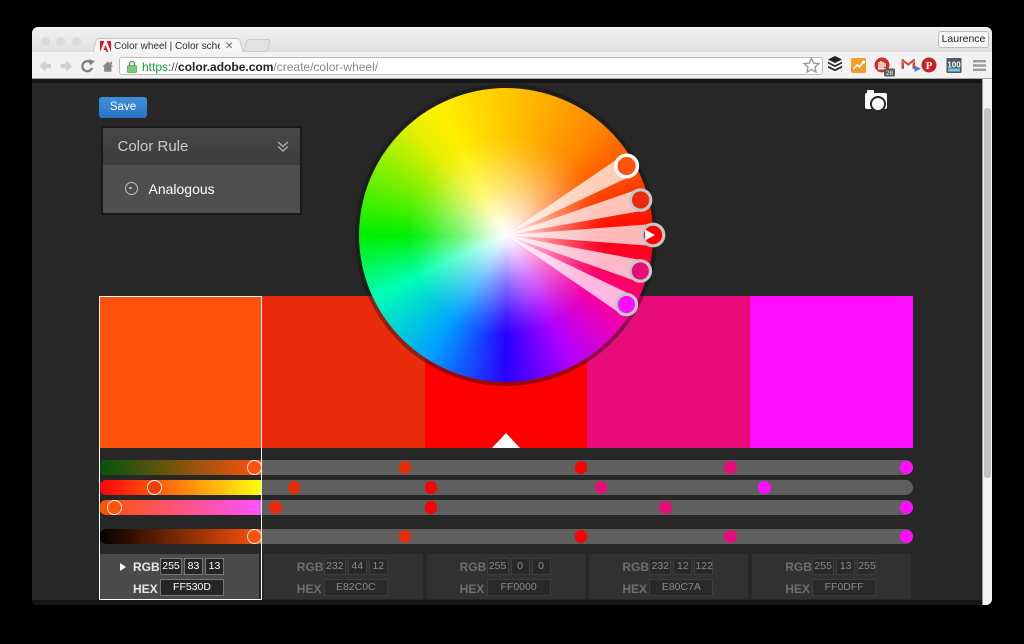 The width and height of the screenshot is (1024, 644). I want to click on svg-text: 28, so click(890, 73).